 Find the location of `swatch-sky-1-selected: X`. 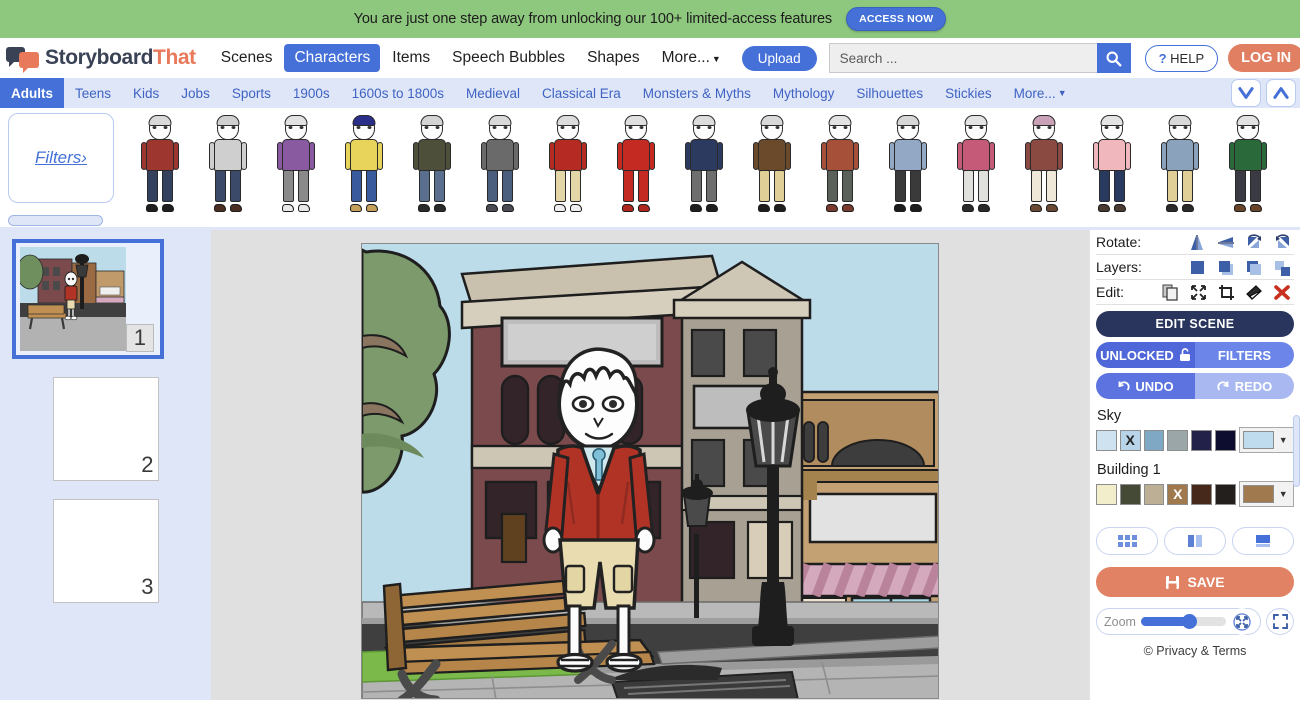

swatch-sky-1-selected: X is located at coordinates (1130, 440).